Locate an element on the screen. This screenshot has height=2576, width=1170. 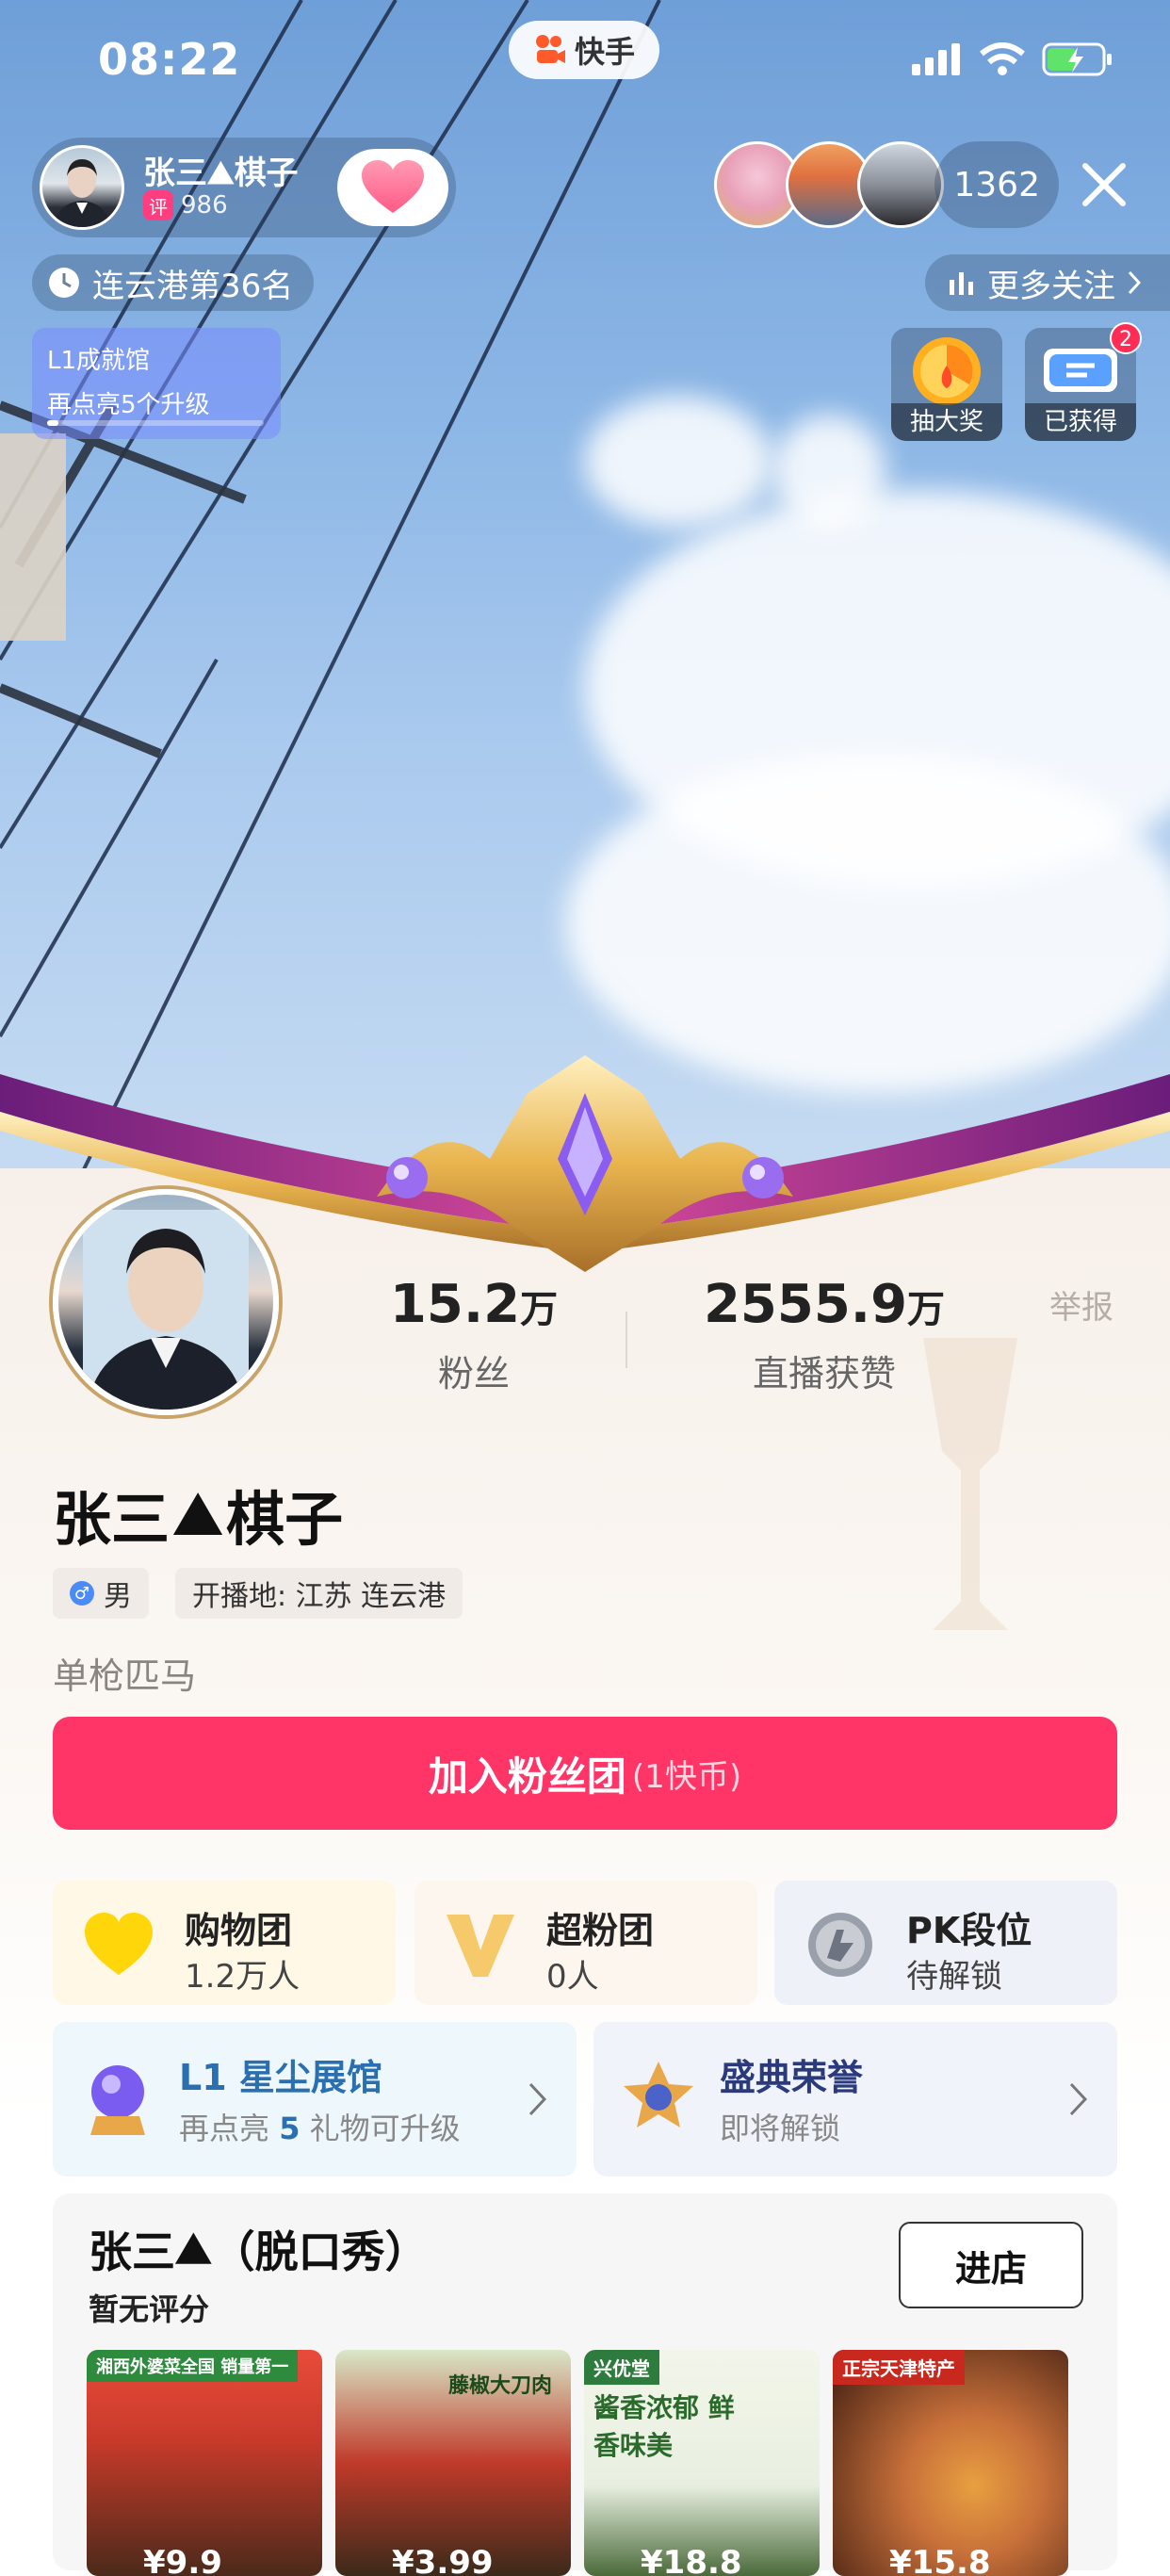
app-name: 快手 is located at coordinates (604, 52).